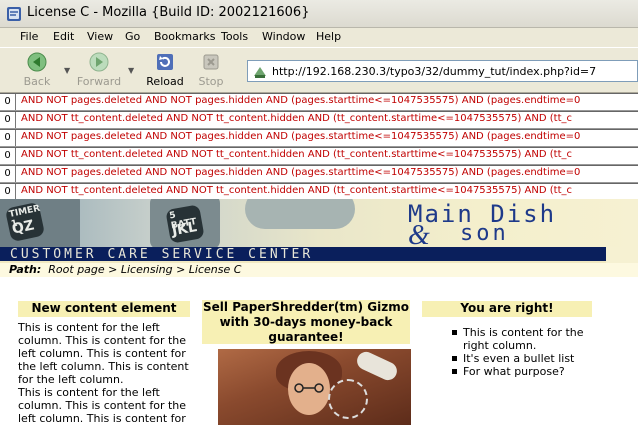 The image size is (638, 425). Describe the element at coordinates (507, 309) in the screenshot. I see `right-column-heading: You are right!` at that location.